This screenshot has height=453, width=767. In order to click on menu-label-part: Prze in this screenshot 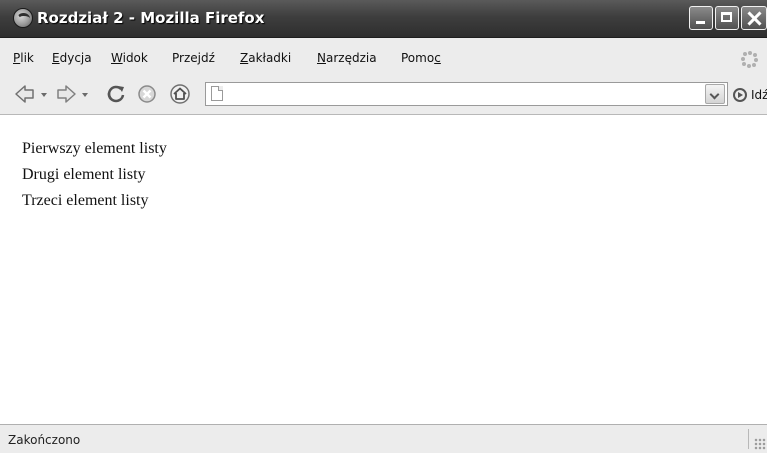, I will do `click(185, 58)`.